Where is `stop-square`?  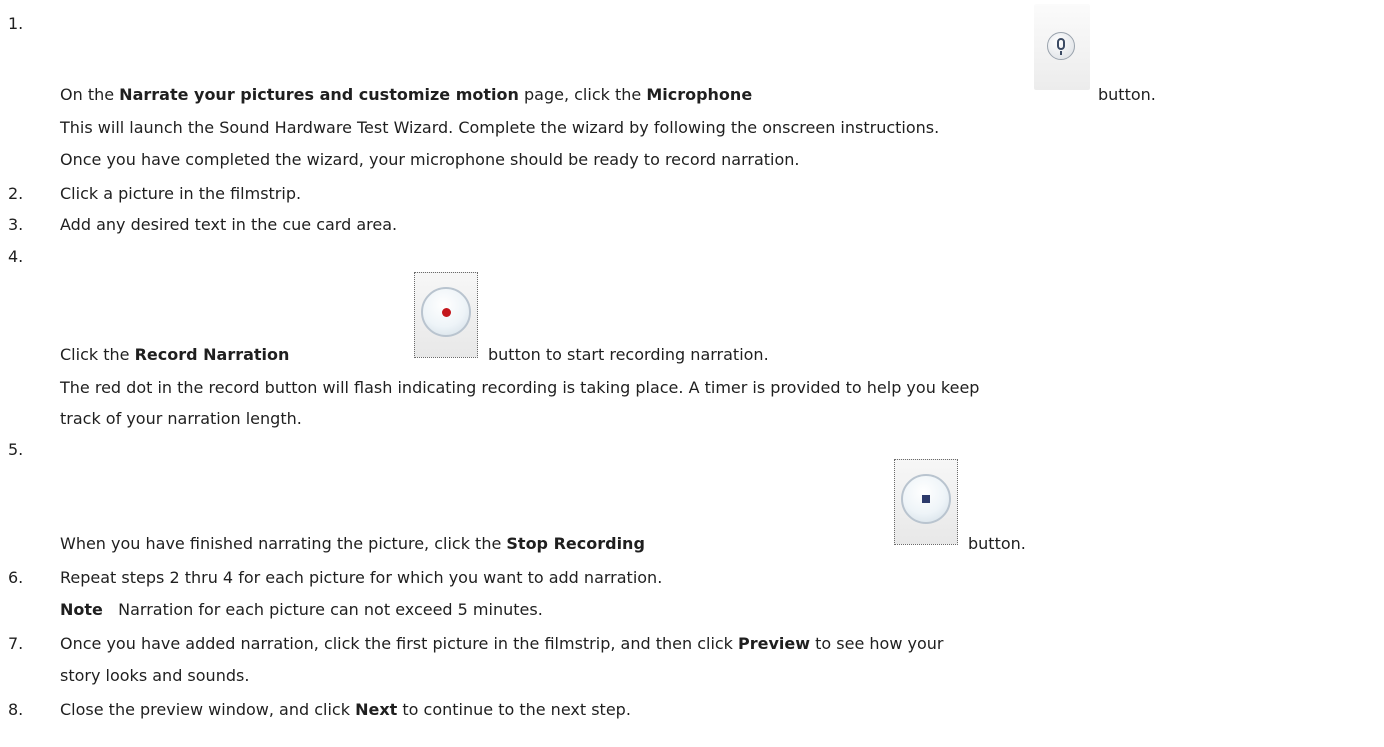 stop-square is located at coordinates (926, 499).